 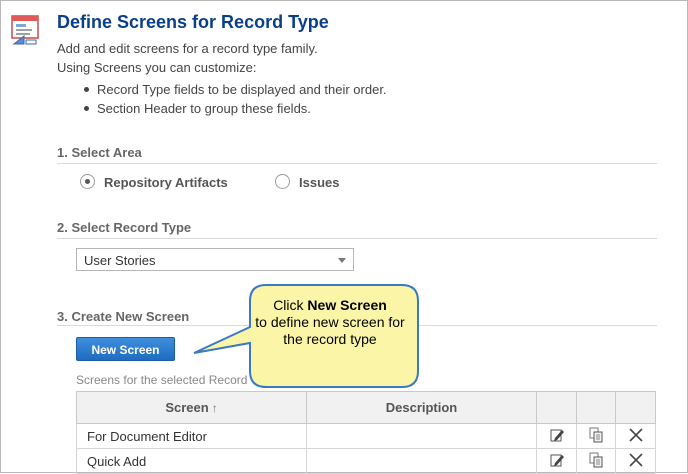 What do you see at coordinates (556, 407) in the screenshot?
I see `column-header-edit` at bounding box center [556, 407].